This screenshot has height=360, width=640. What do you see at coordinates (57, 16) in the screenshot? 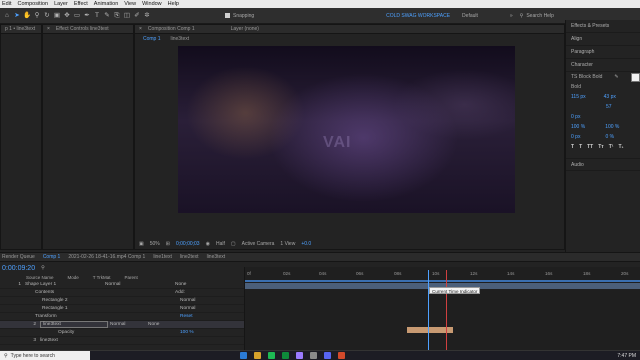
I see `camera-tool-icon: ▣` at bounding box center [57, 16].